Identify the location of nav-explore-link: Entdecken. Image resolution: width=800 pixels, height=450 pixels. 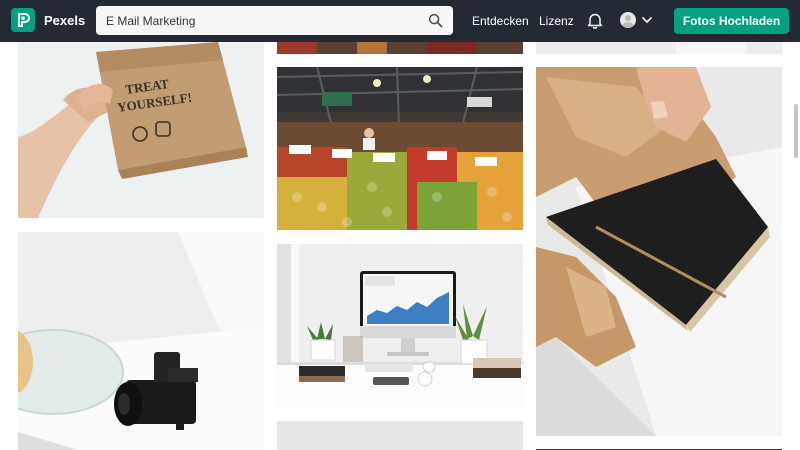
(500, 21).